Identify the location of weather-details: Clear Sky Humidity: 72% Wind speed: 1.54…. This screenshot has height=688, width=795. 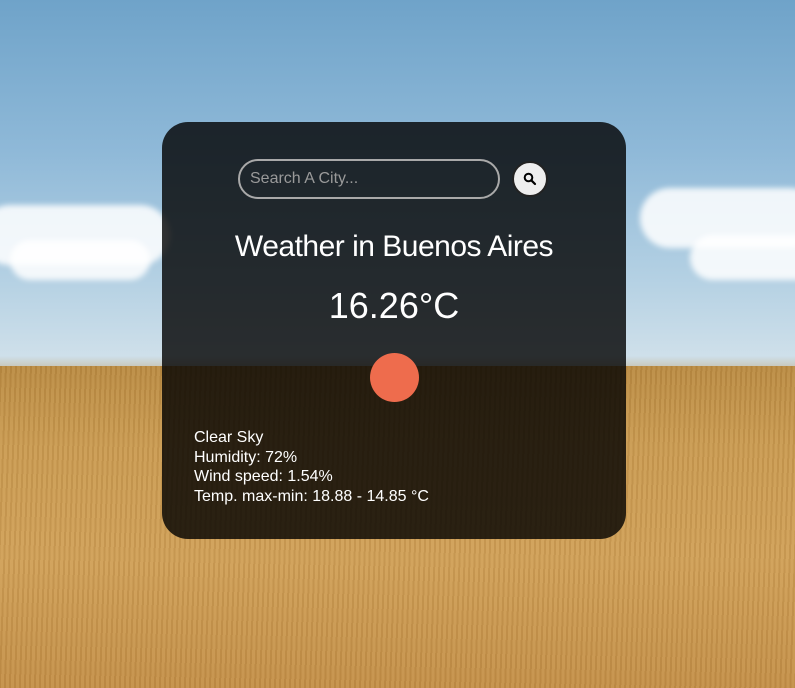
(311, 467).